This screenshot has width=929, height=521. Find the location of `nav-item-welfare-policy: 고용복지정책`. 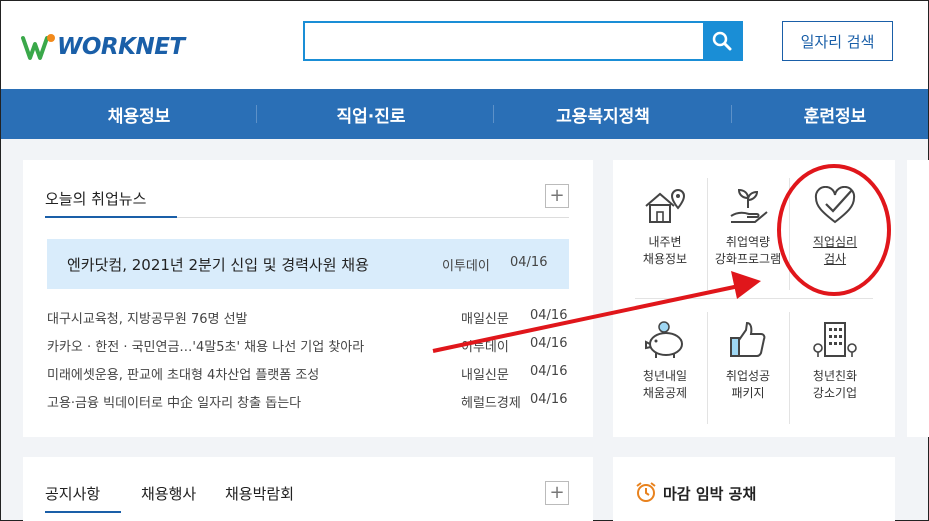

nav-item-welfare-policy: 고용복지정책 is located at coordinates (603, 114).